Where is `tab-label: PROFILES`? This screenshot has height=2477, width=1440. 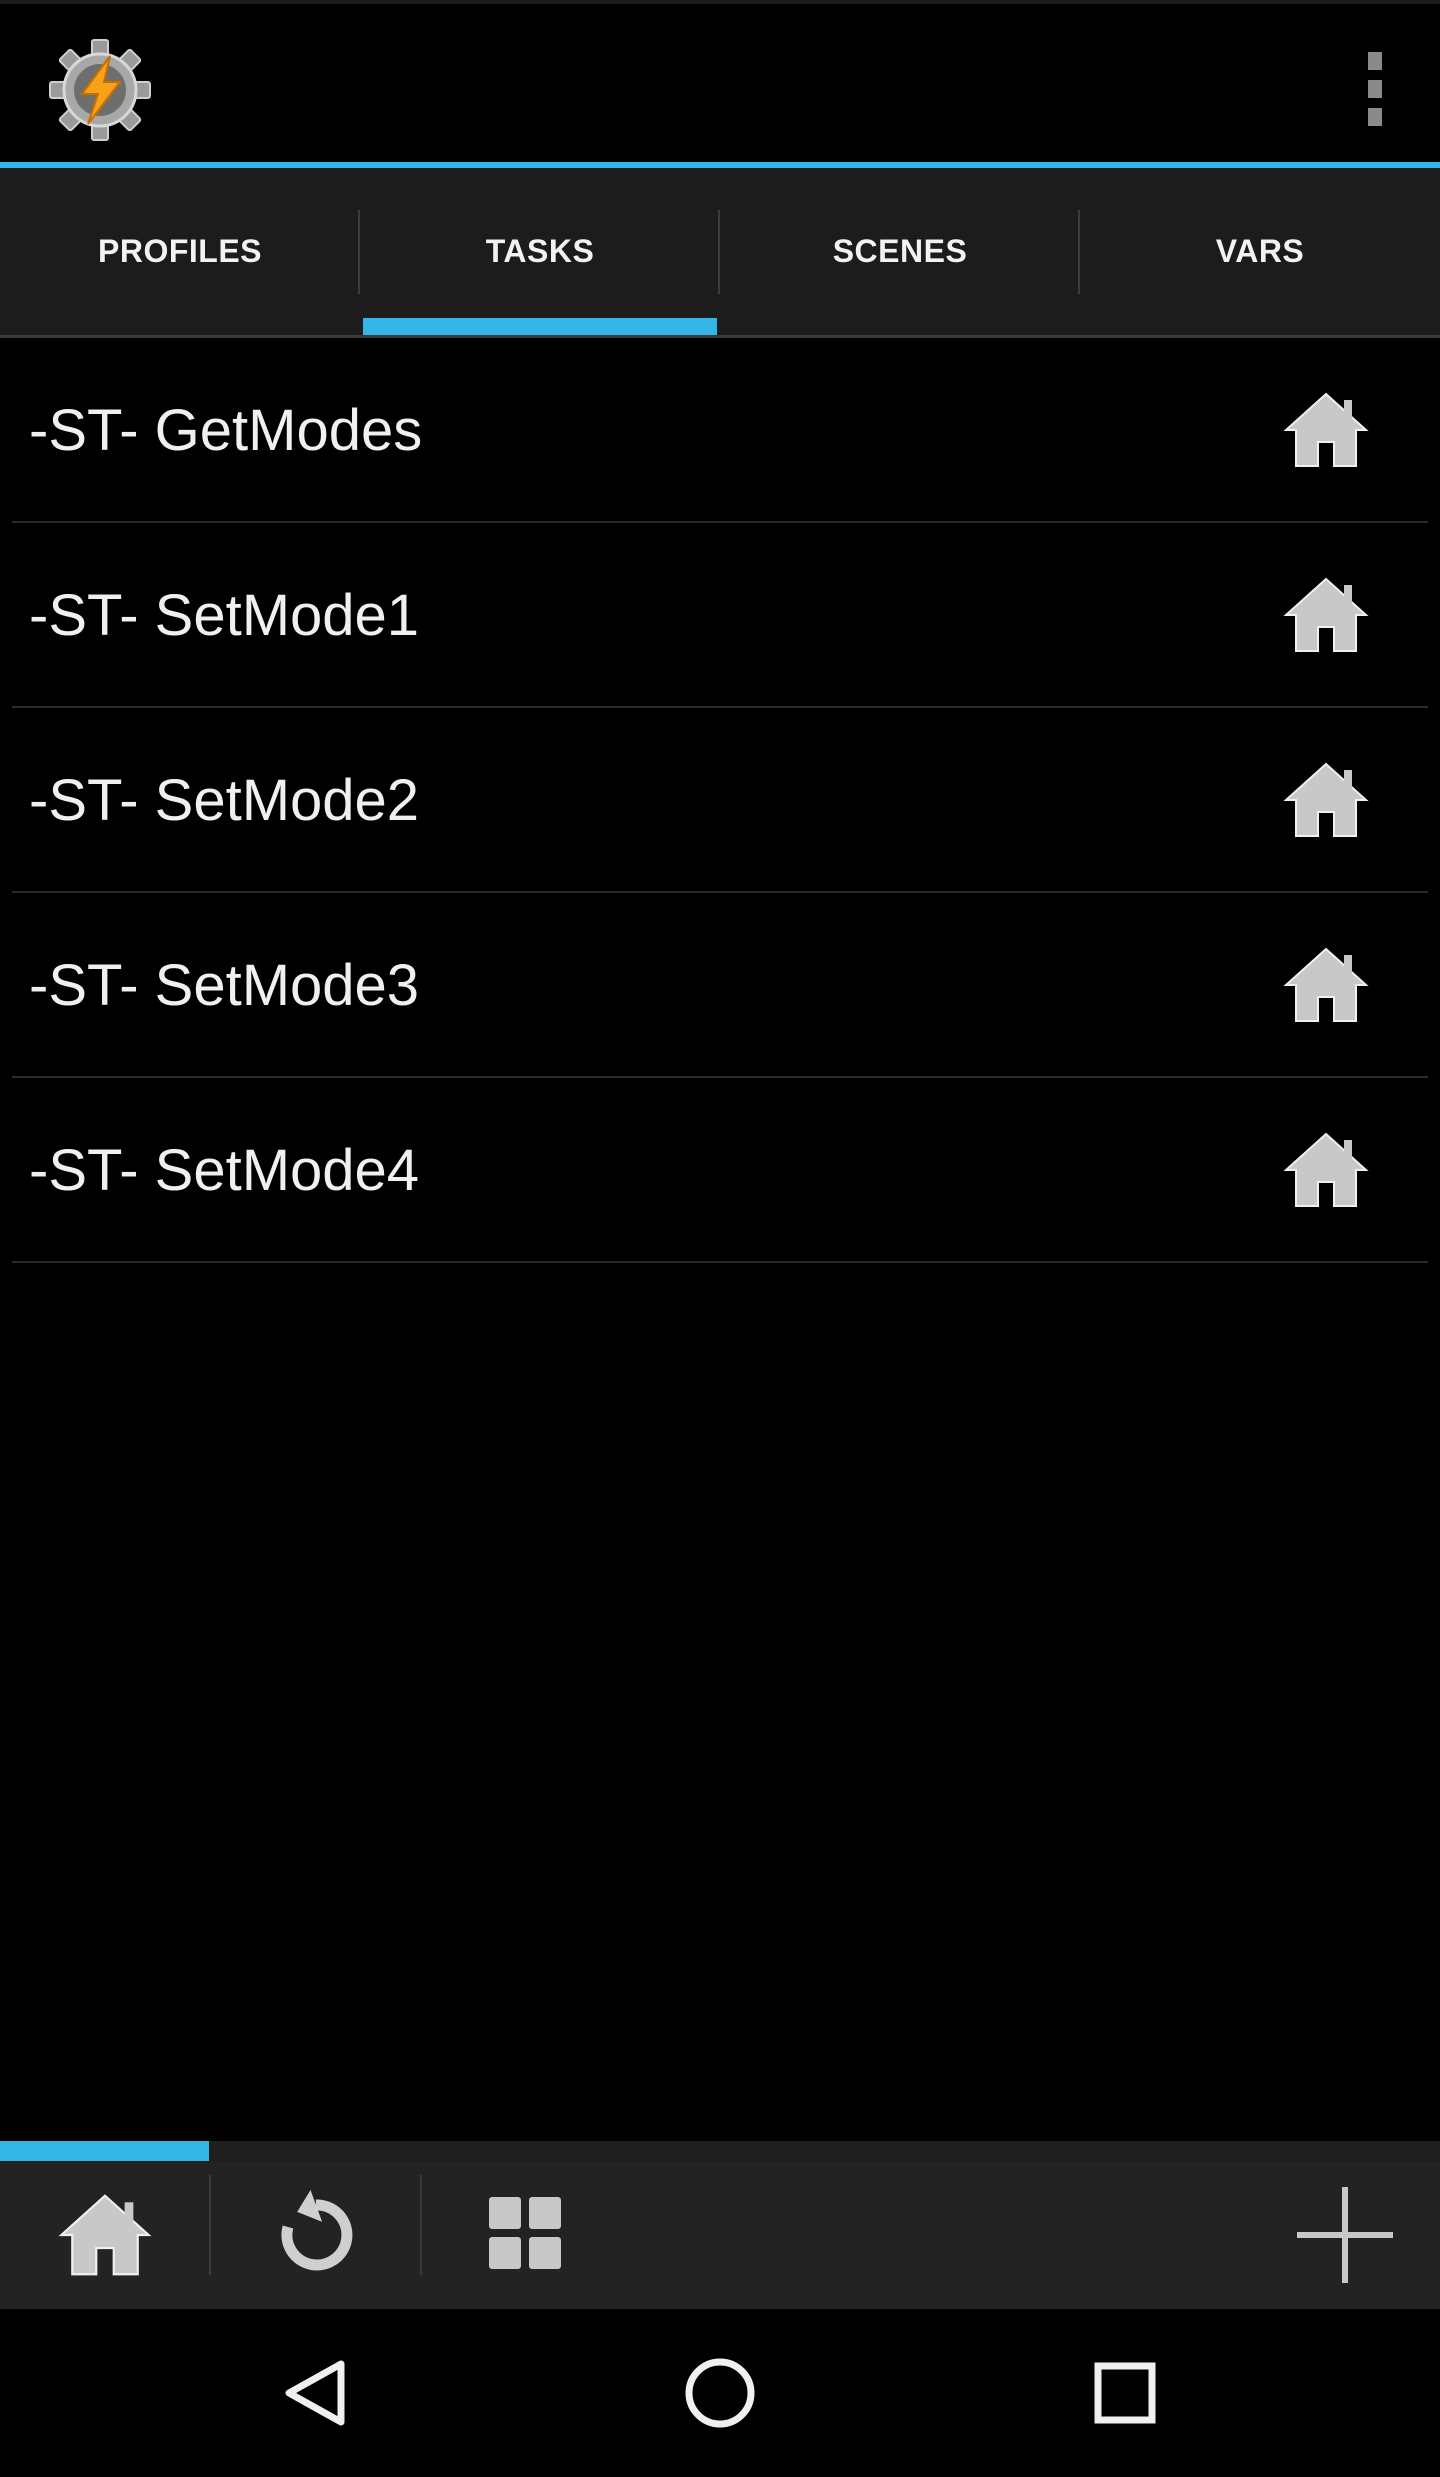 tab-label: PROFILES is located at coordinates (179, 251).